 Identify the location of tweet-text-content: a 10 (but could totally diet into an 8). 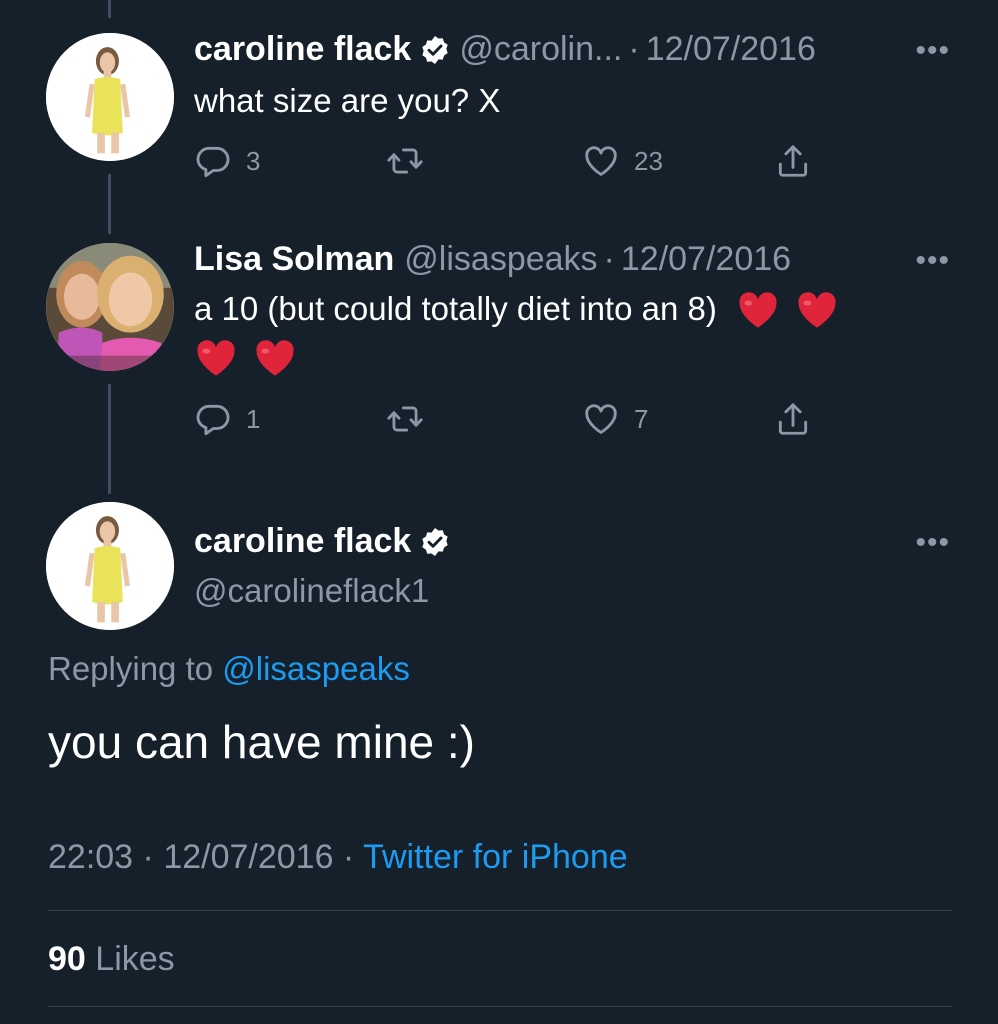
(455, 308).